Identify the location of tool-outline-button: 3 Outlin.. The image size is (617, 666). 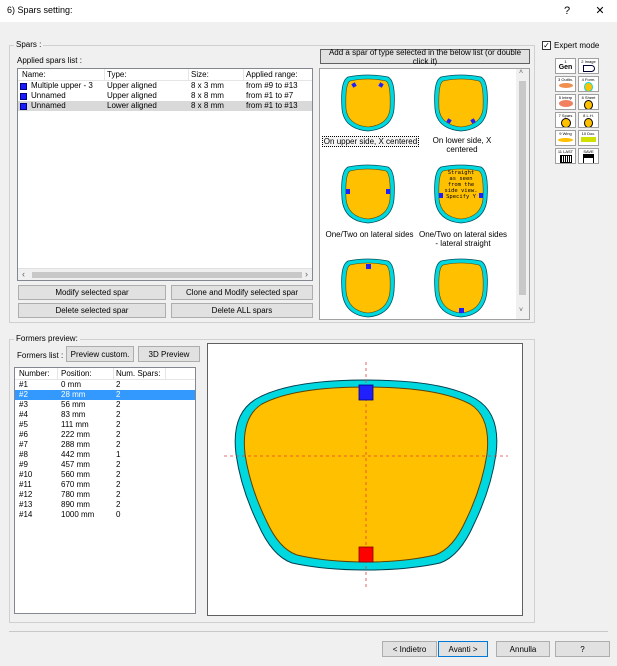
(565, 84).